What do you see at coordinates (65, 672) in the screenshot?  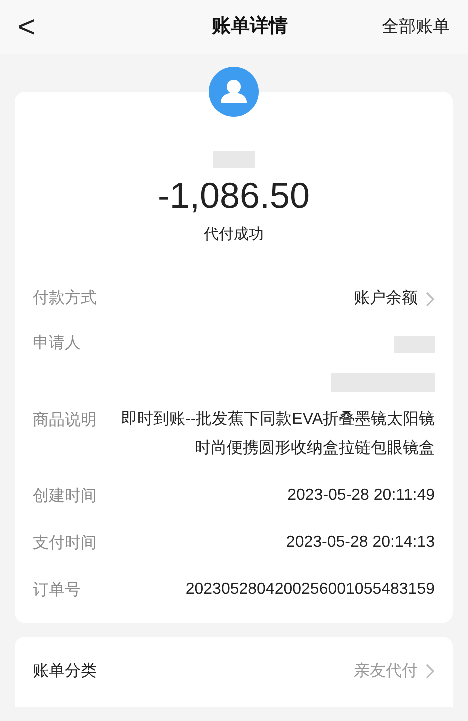 I see `row-label: 账单分类` at bounding box center [65, 672].